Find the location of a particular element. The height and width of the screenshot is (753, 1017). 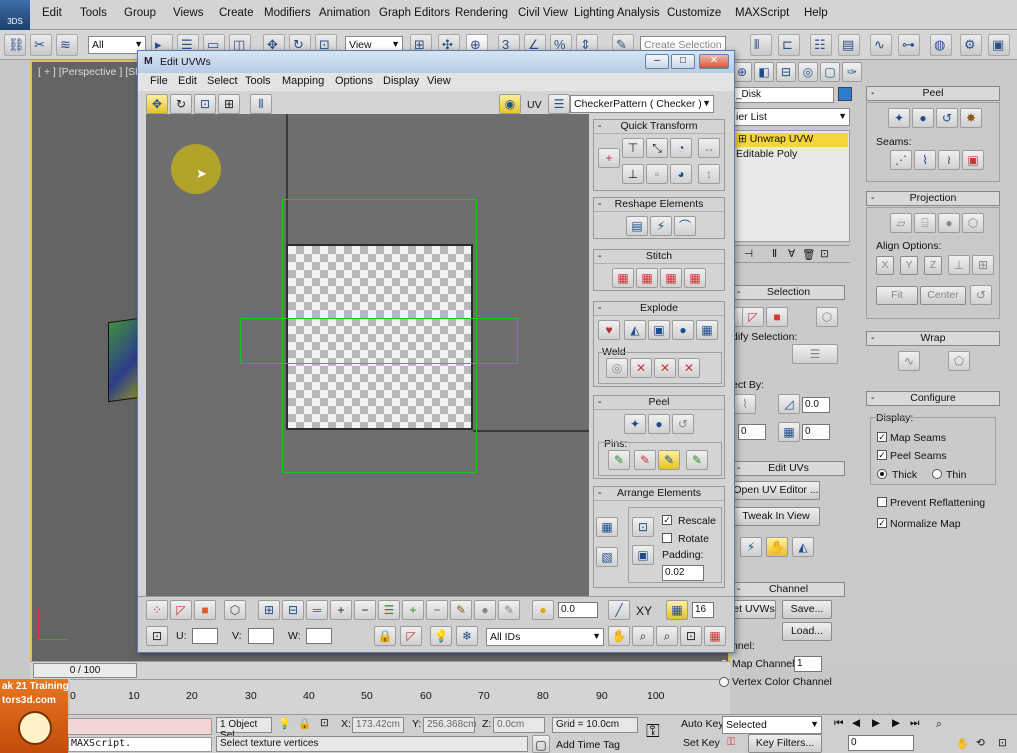

weld-threshold-icon: ✕ is located at coordinates (689, 368).